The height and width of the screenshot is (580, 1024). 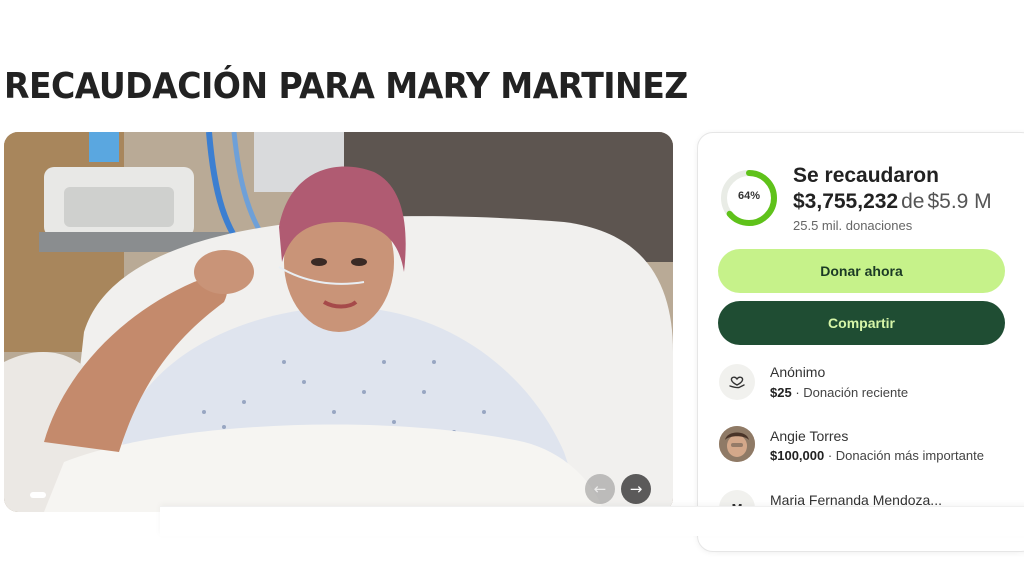 What do you see at coordinates (798, 372) in the screenshot?
I see `donor-name: Anónimo` at bounding box center [798, 372].